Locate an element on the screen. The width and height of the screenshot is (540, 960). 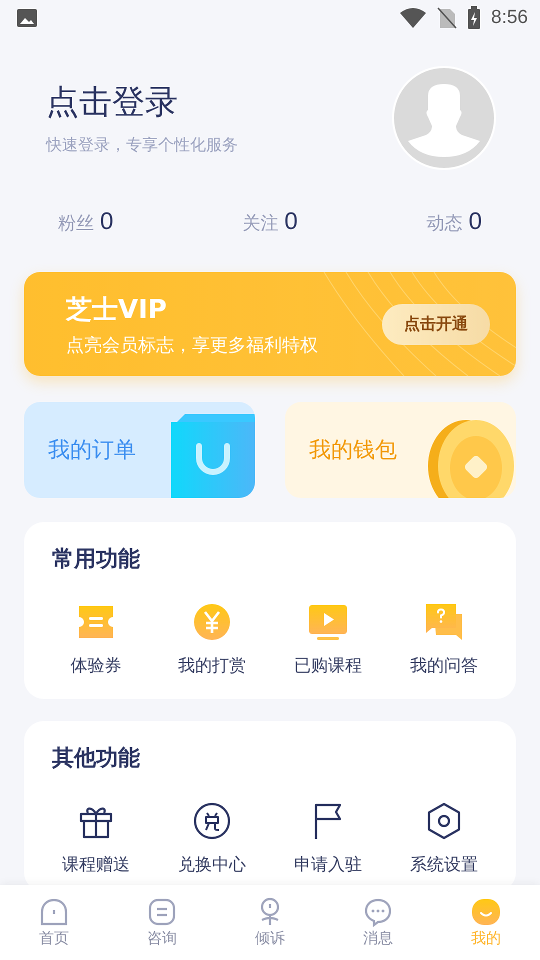
card-label: 我的钱包 is located at coordinates (353, 451).